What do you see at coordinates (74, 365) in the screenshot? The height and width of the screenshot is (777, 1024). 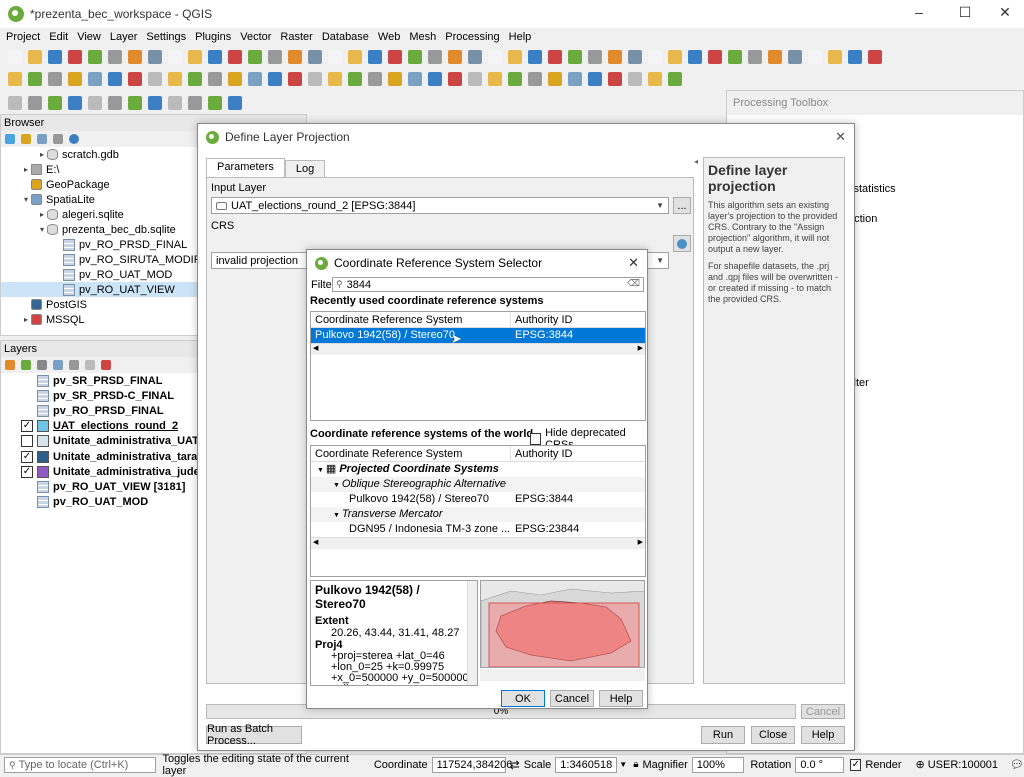 I see `expand-all-icon` at bounding box center [74, 365].